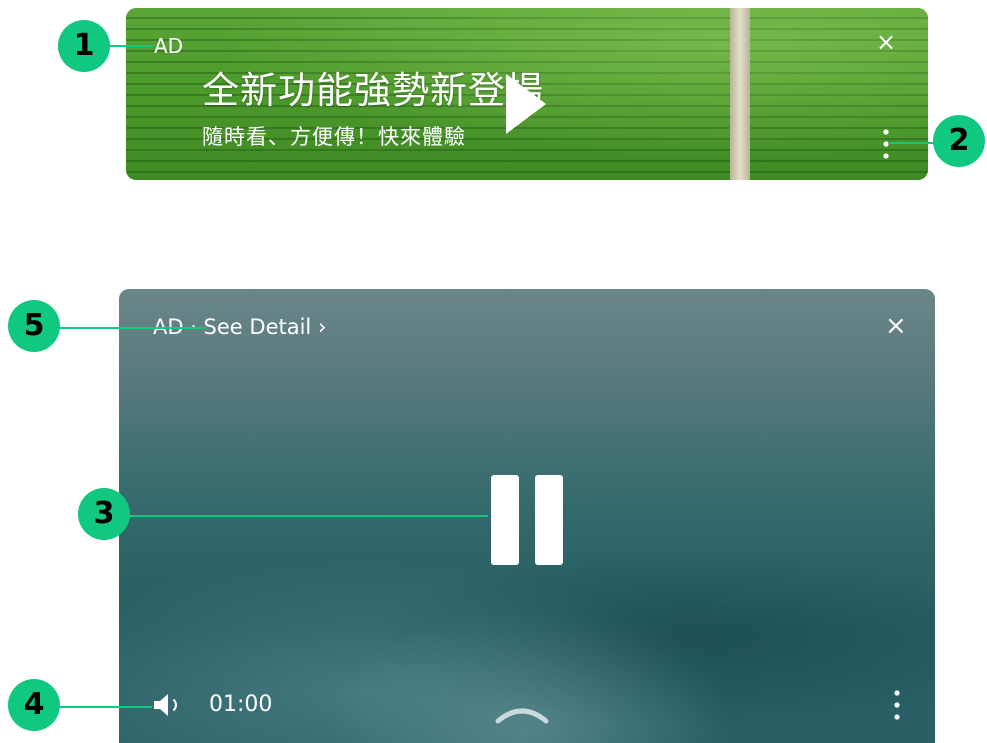 Image resolution: width=987 pixels, height=743 pixels. Describe the element at coordinates (308, 516) in the screenshot. I see `callout-3-line` at that location.